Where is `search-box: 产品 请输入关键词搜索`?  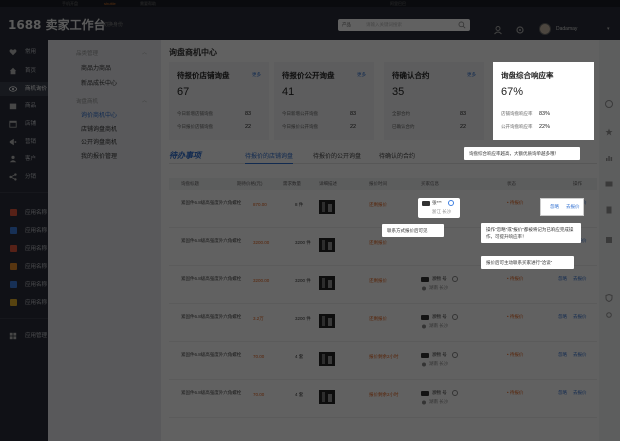
search-box: 产品 请输入关键词搜索 is located at coordinates (404, 25).